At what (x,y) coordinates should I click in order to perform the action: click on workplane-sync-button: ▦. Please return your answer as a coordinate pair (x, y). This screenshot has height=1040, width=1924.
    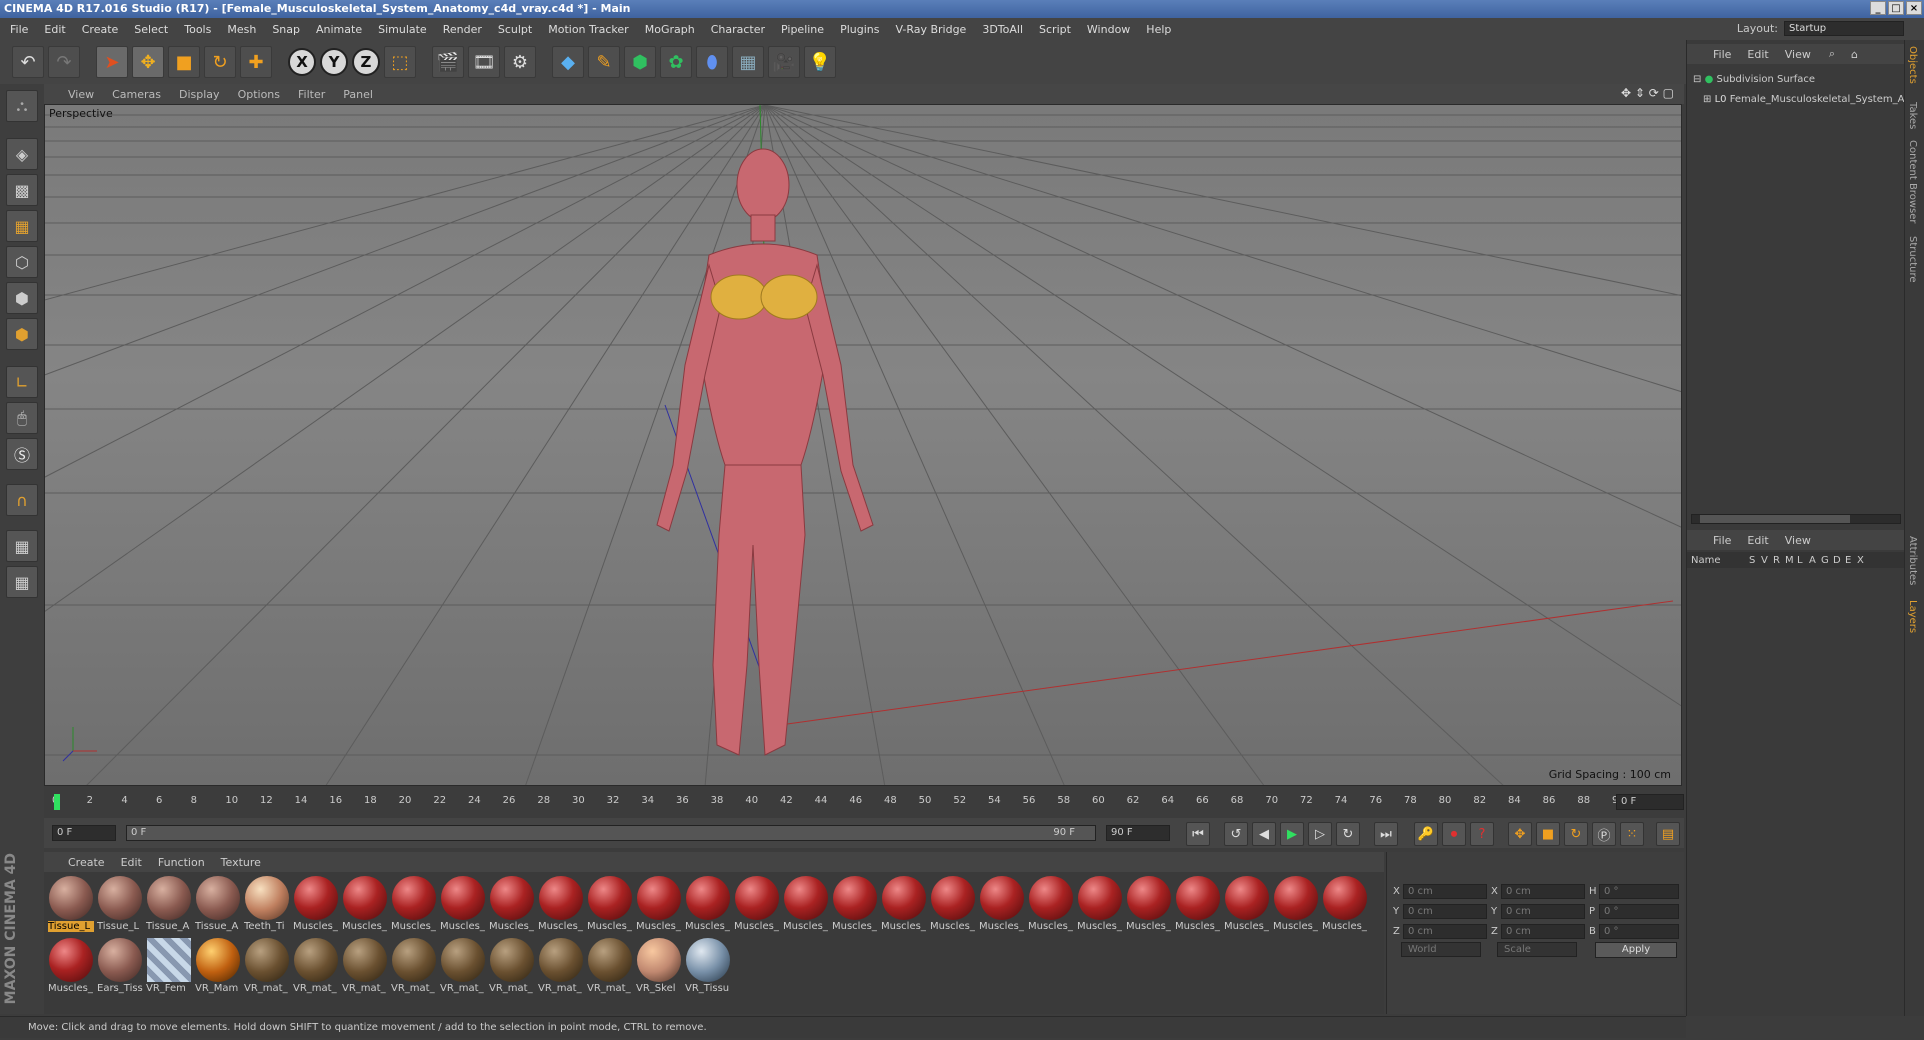
    Looking at the image, I should click on (22, 582).